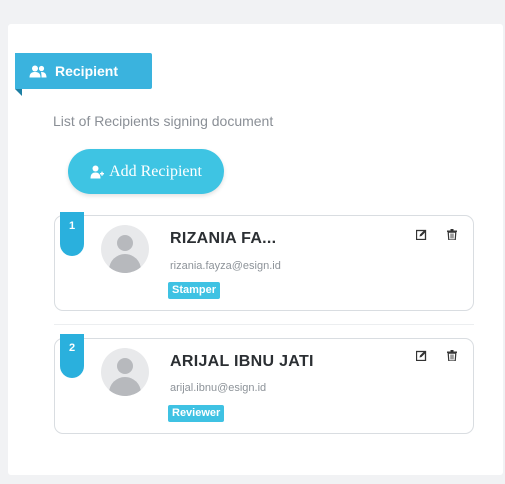 The height and width of the screenshot is (484, 505). Describe the element at coordinates (38, 71) in the screenshot. I see `users-icon` at that location.